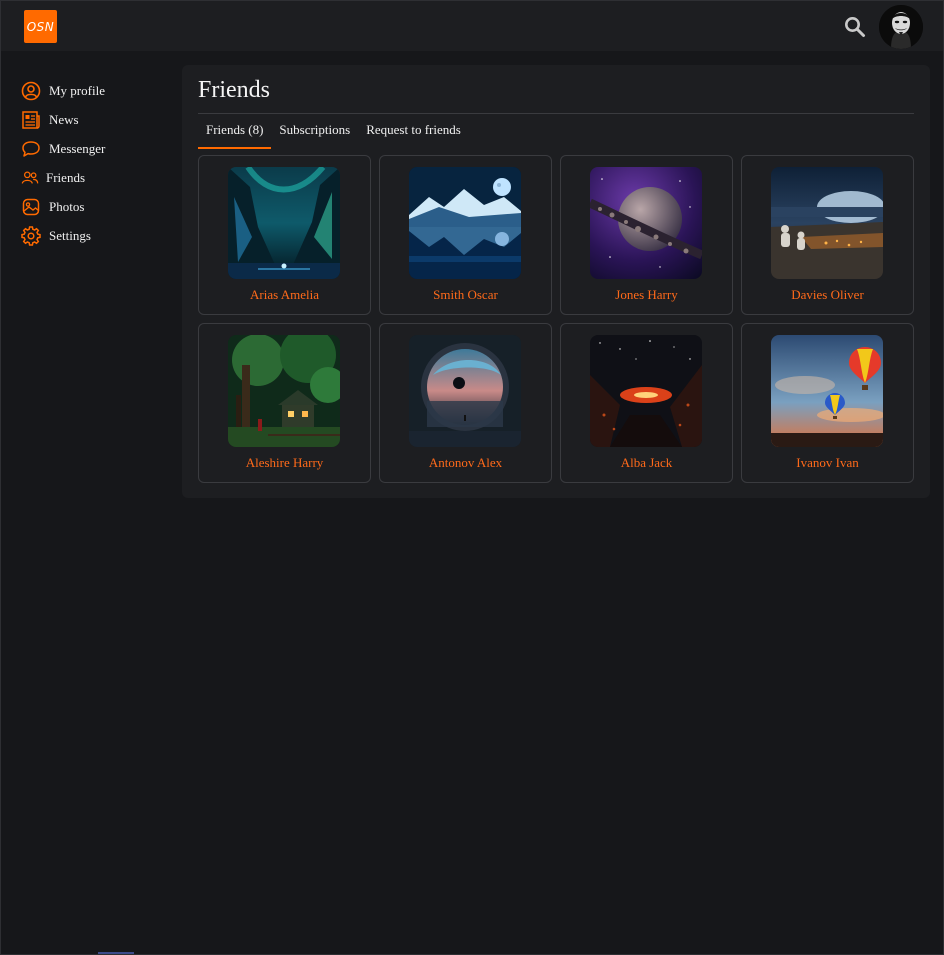 Image resolution: width=944 pixels, height=955 pixels. Describe the element at coordinates (95, 206) in the screenshot. I see `sidebar-item-photos: Photos` at that location.